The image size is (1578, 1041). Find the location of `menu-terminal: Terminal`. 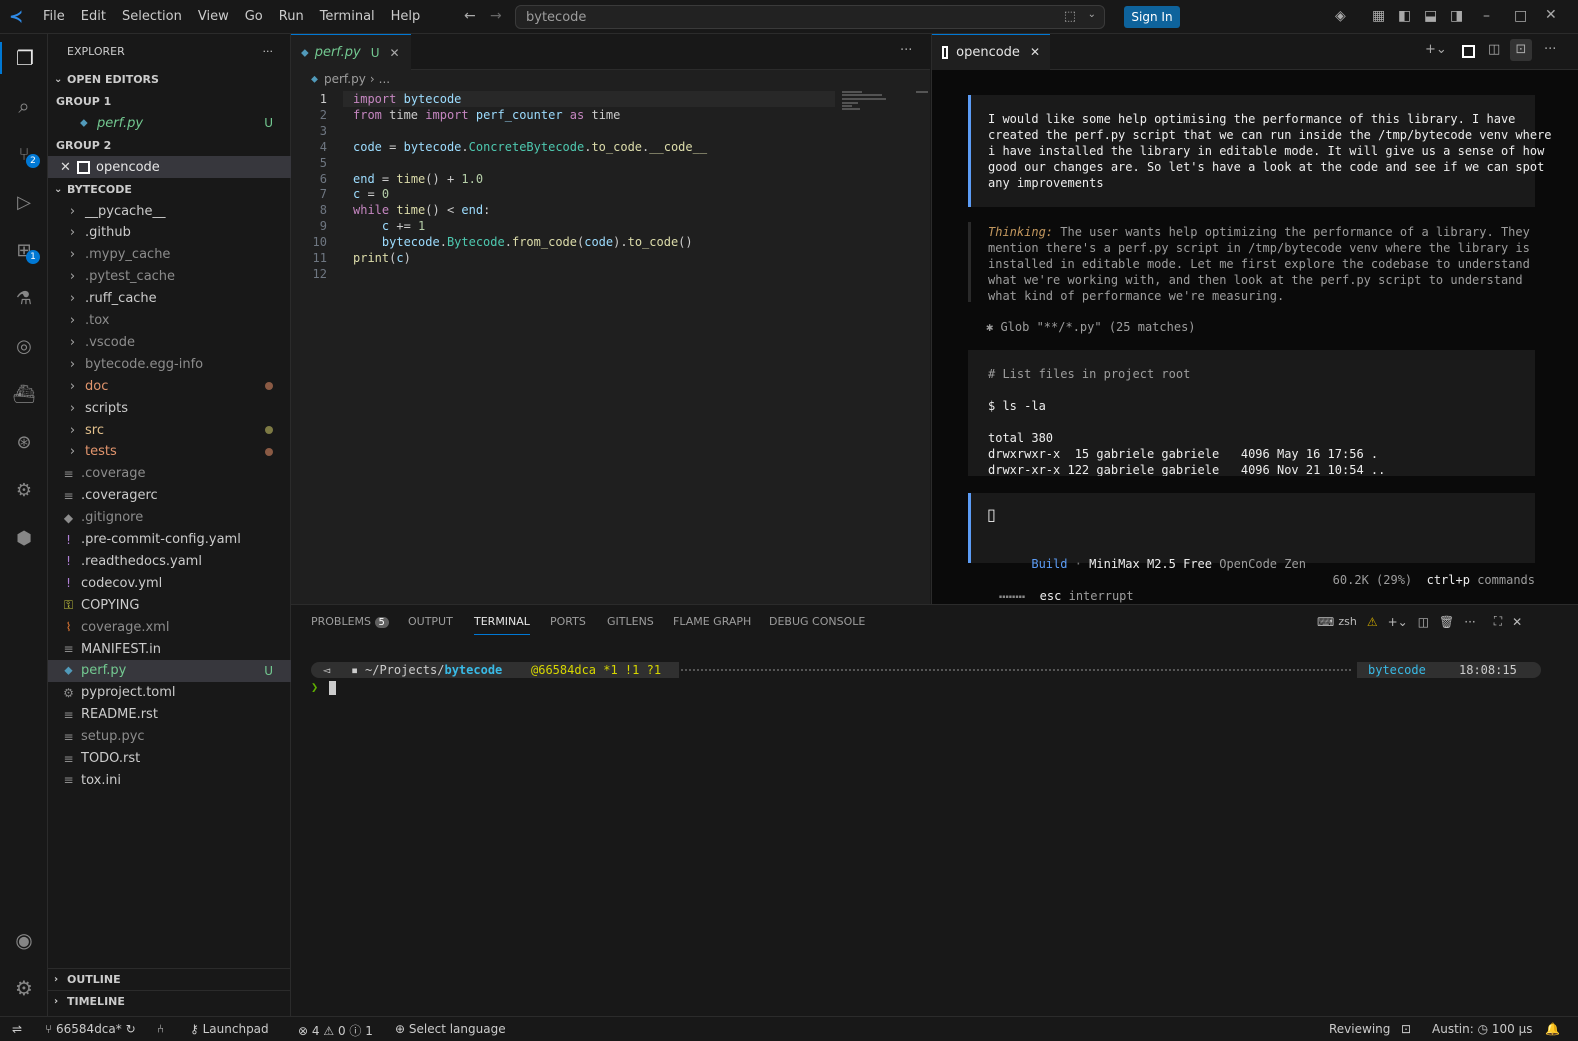

menu-terminal: Terminal is located at coordinates (347, 16).